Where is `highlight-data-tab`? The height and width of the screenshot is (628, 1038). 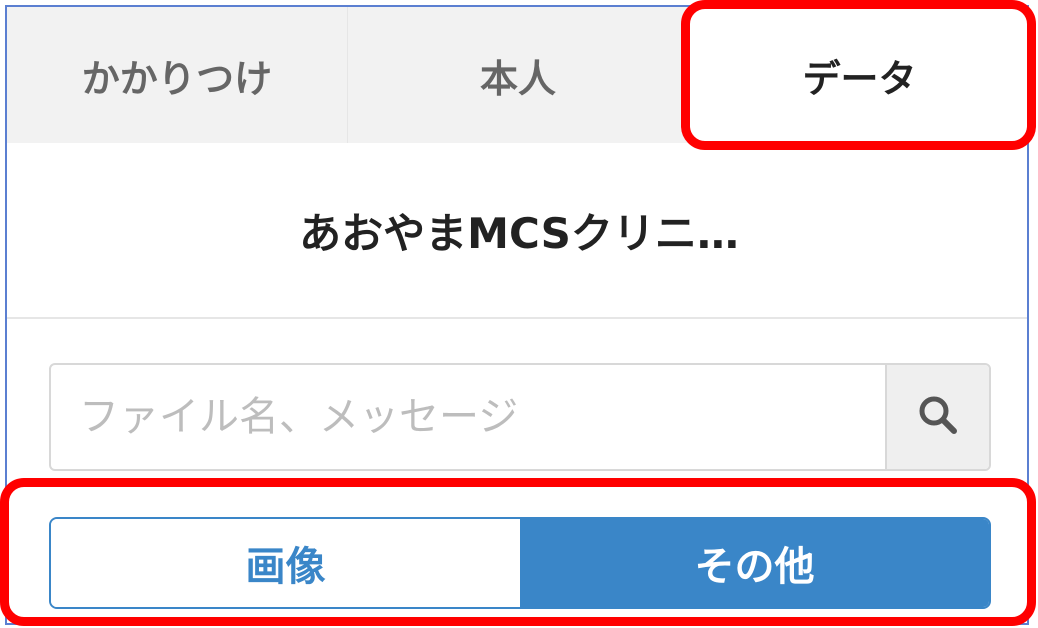 highlight-data-tab is located at coordinates (858, 75).